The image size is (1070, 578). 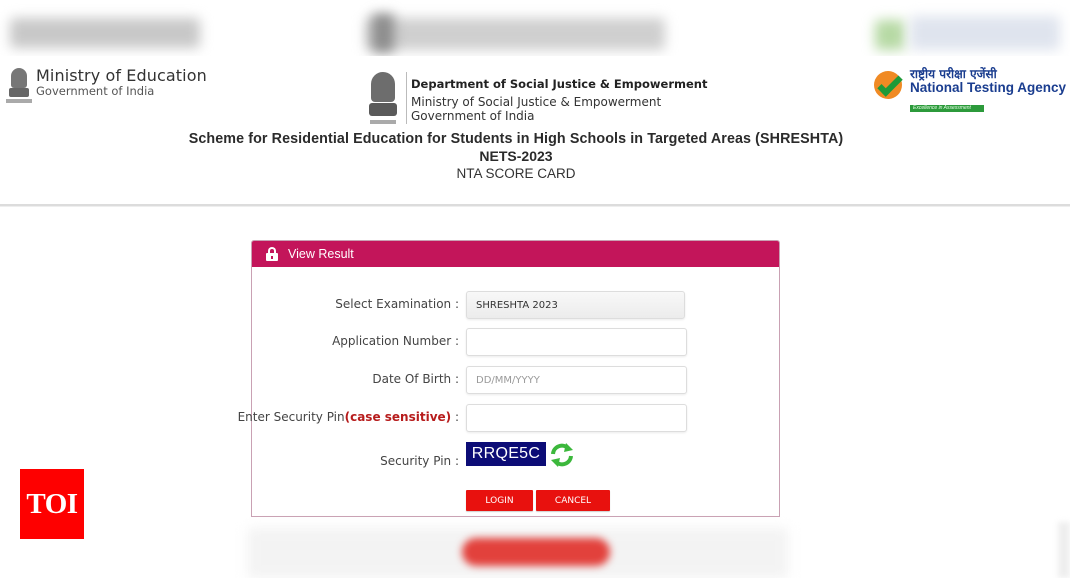 I want to click on security-pin-input-label: Enter Security Pin(case sensitive) :, so click(x=348, y=417).